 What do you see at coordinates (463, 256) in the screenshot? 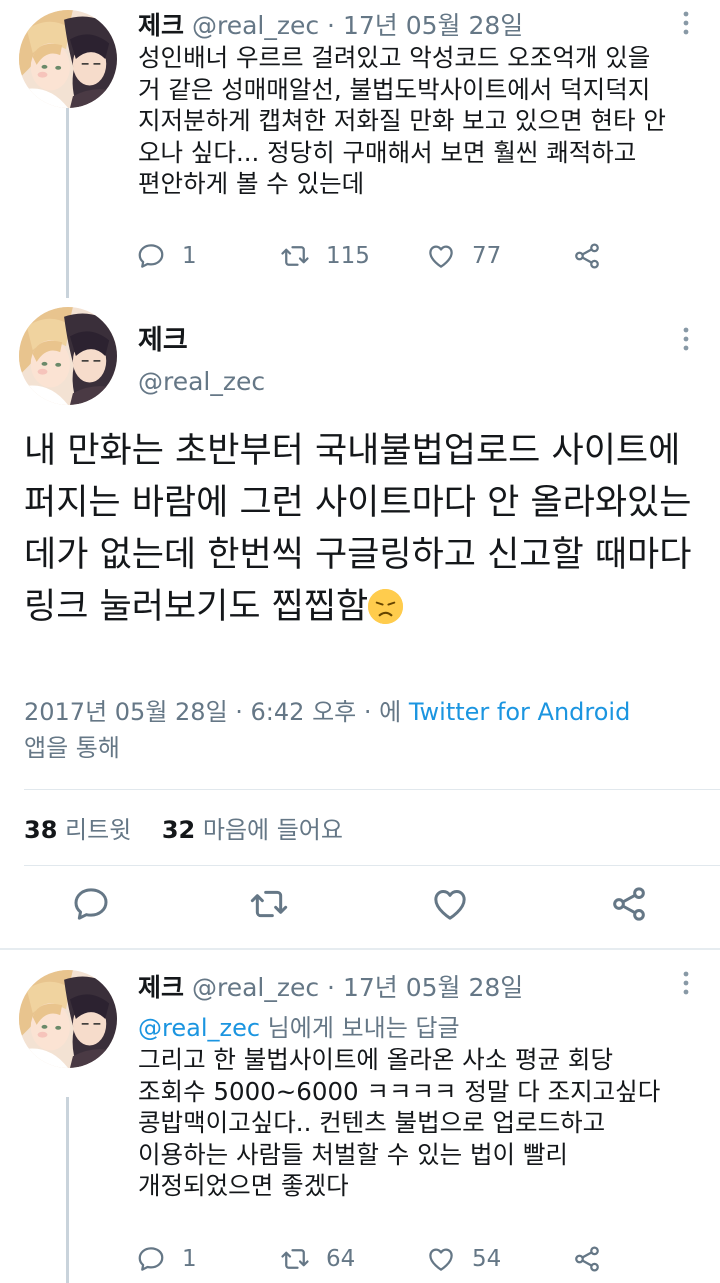
I see `like-button: 77` at bounding box center [463, 256].